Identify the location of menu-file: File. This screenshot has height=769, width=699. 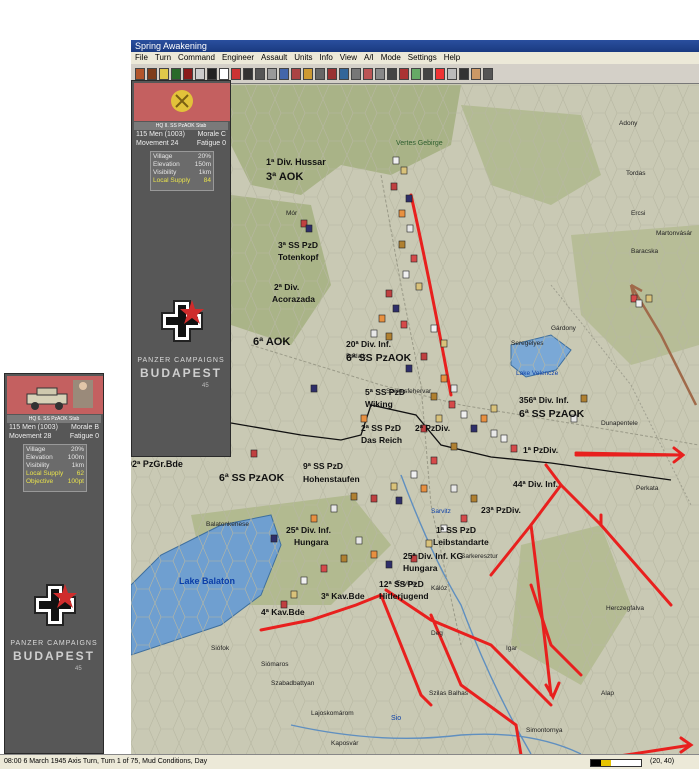
(141, 58).